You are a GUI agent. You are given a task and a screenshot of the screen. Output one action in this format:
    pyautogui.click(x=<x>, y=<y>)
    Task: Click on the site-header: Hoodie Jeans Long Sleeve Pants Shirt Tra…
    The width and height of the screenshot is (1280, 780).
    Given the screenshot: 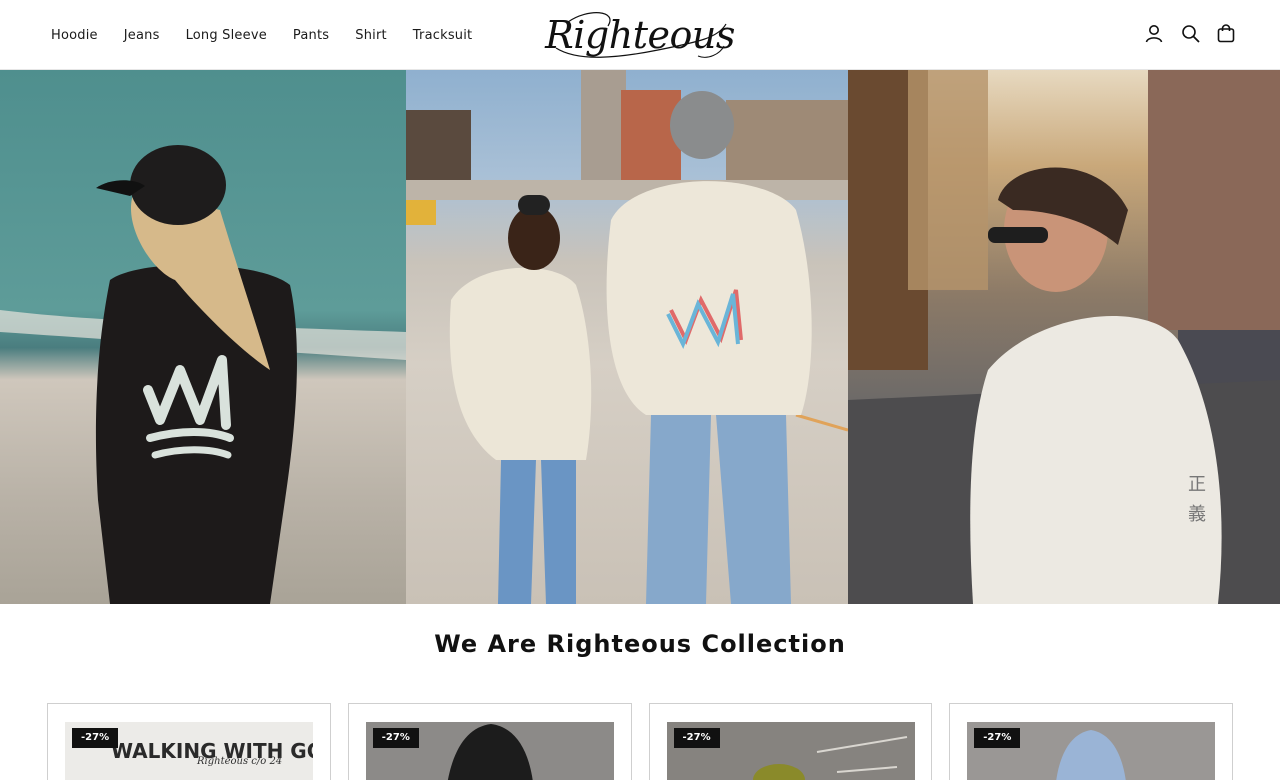 What is the action you would take?
    pyautogui.click(x=640, y=35)
    